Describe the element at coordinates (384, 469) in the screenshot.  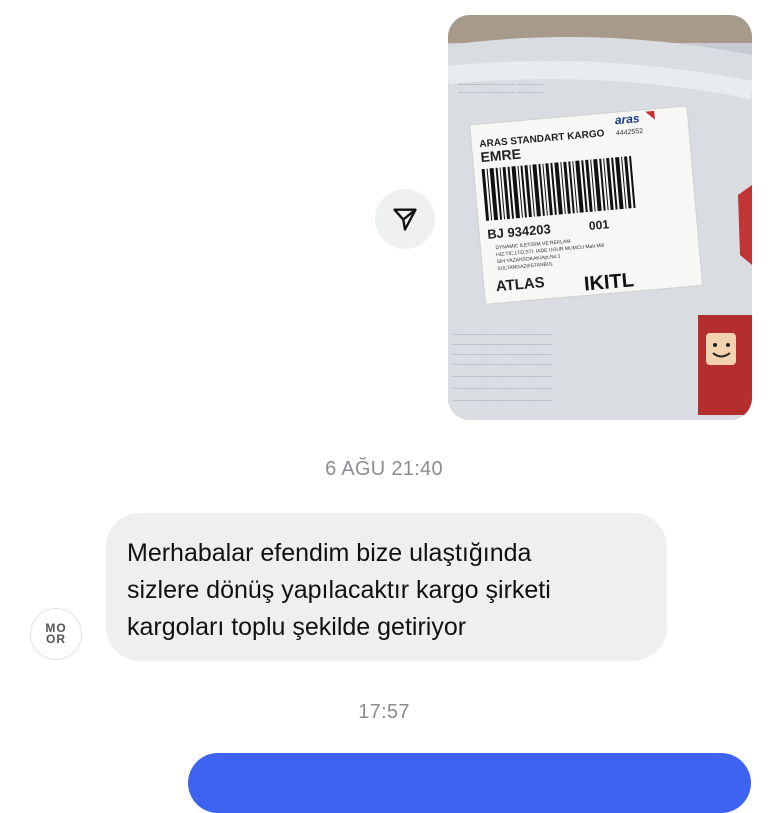
I see `timestamp-divider: 6 AĞU 21:40` at that location.